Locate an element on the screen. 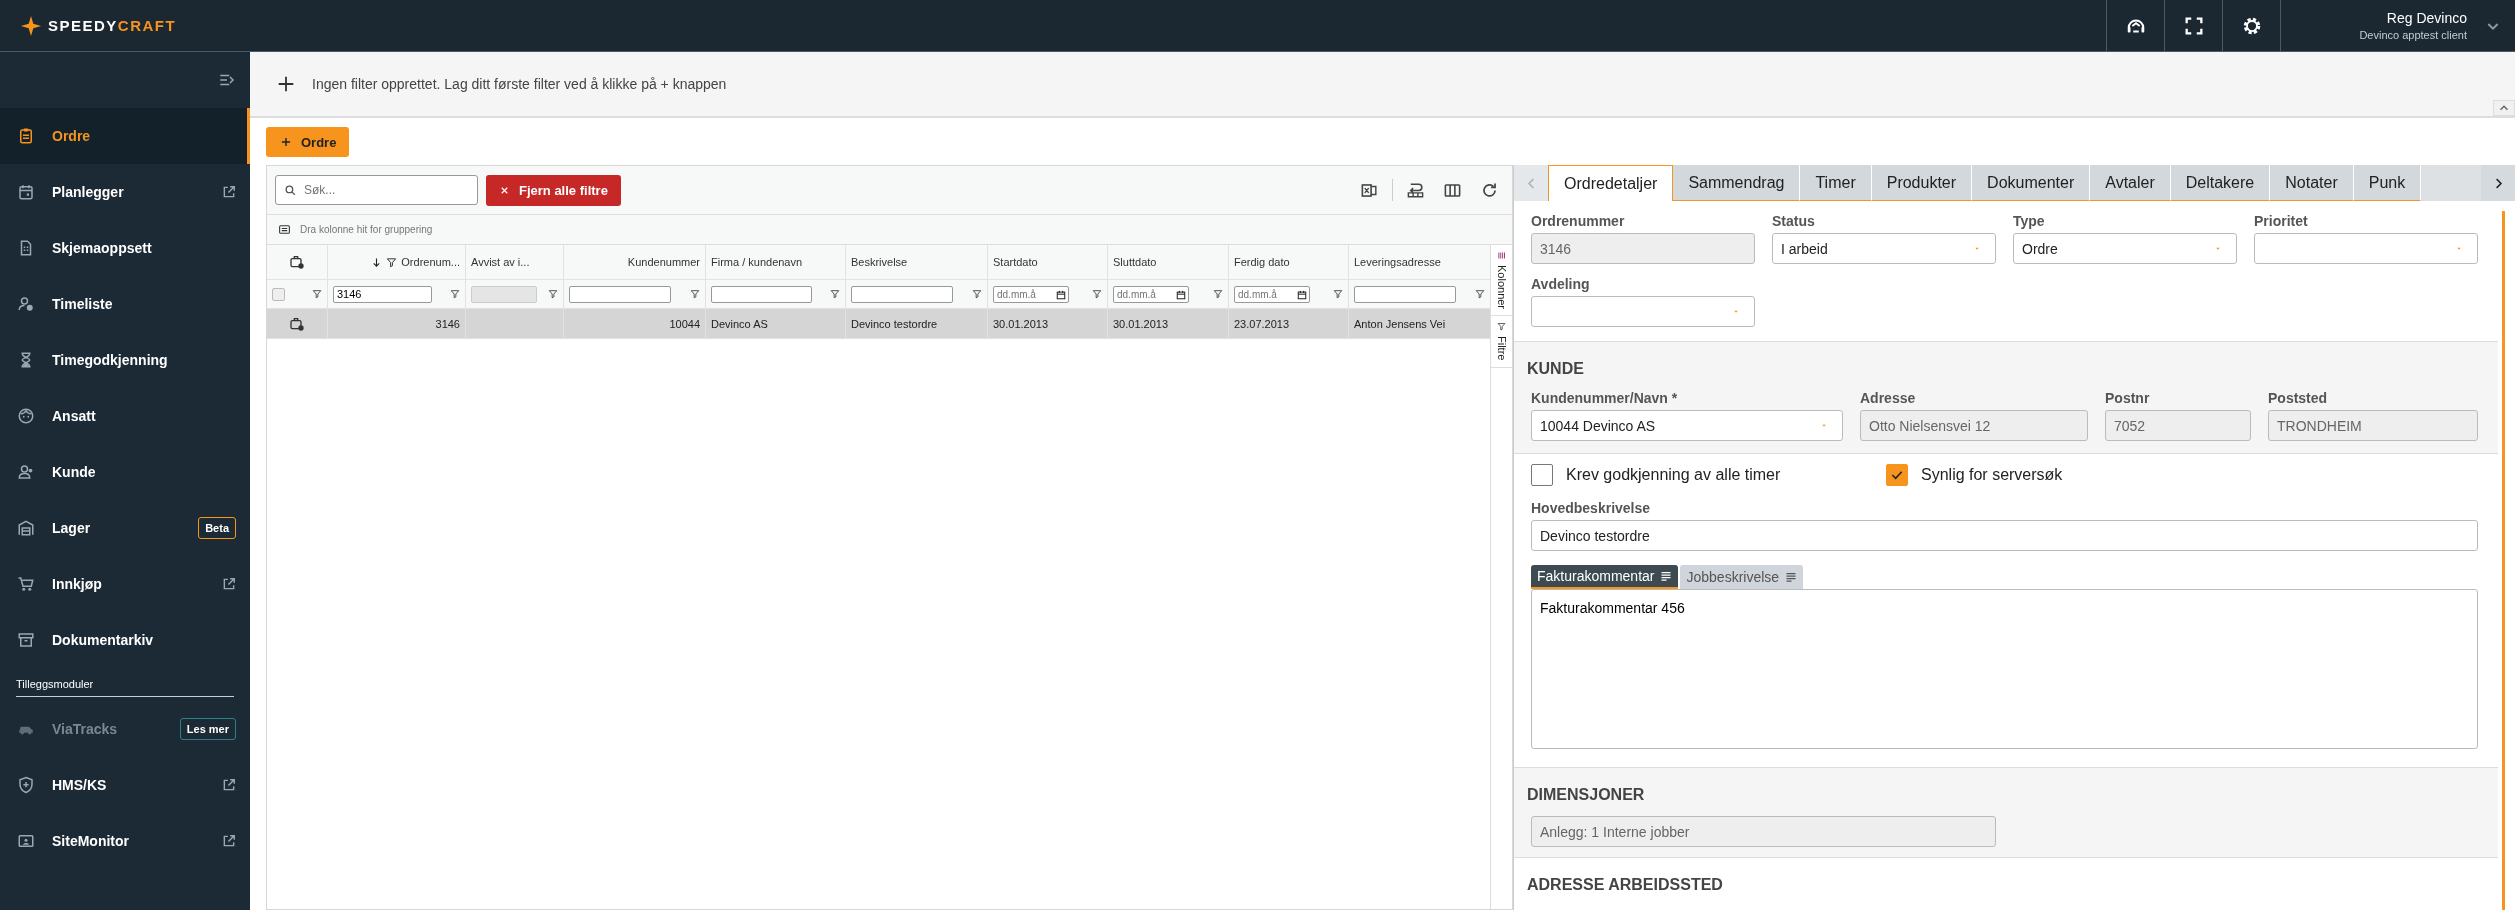 This screenshot has height=910, width=2515. tab: Deltakere is located at coordinates (2220, 183).